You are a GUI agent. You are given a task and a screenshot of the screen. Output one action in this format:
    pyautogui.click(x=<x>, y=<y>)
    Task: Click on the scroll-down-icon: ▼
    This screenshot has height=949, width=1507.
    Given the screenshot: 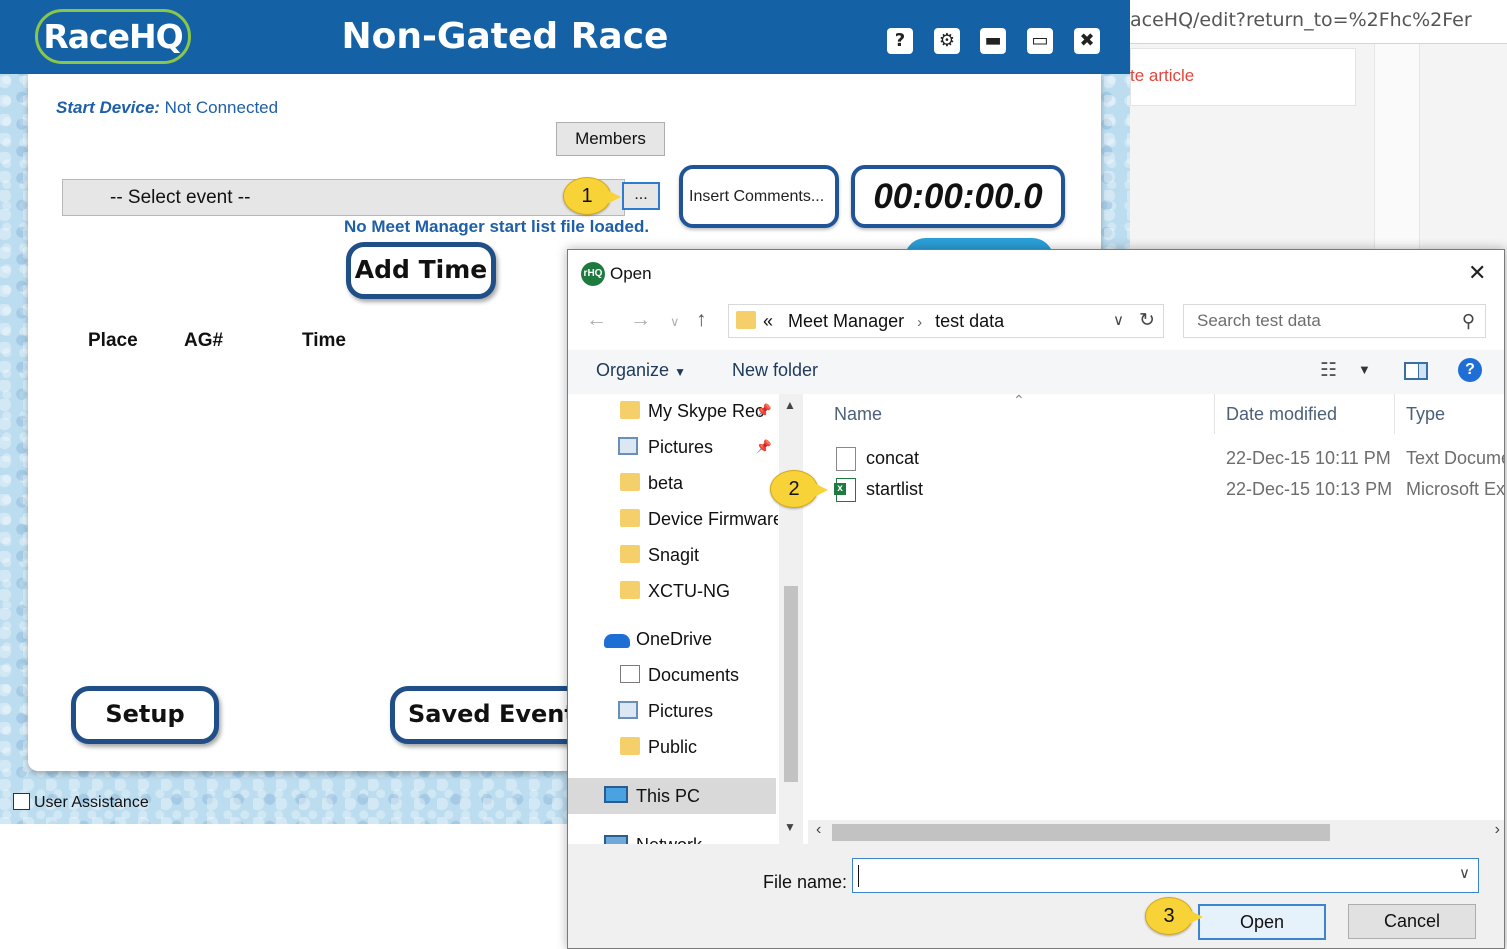 What is the action you would take?
    pyautogui.click(x=790, y=827)
    